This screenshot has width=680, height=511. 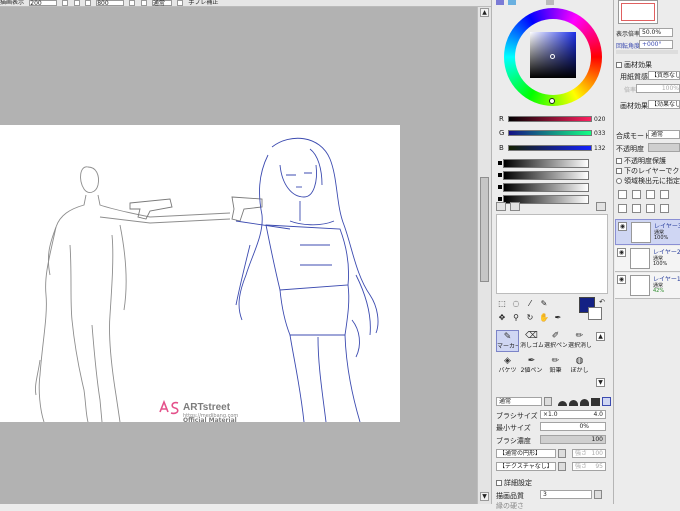 I want to click on hsv-tab-icon, so click(x=550, y=2).